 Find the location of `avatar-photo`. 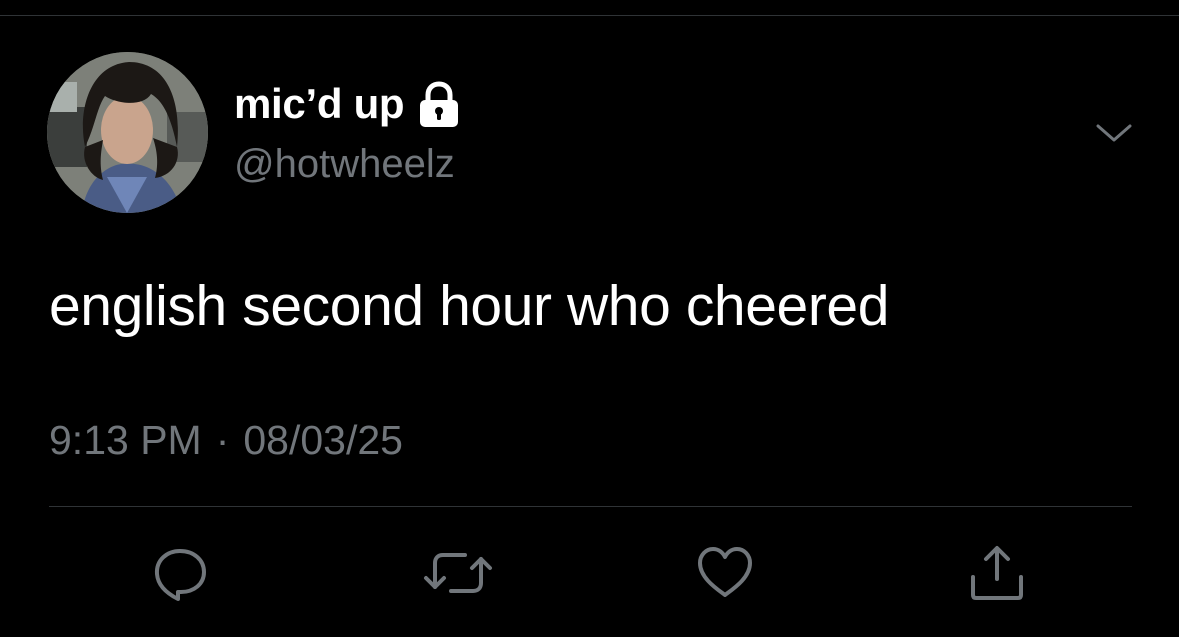

avatar-photo is located at coordinates (127, 132).